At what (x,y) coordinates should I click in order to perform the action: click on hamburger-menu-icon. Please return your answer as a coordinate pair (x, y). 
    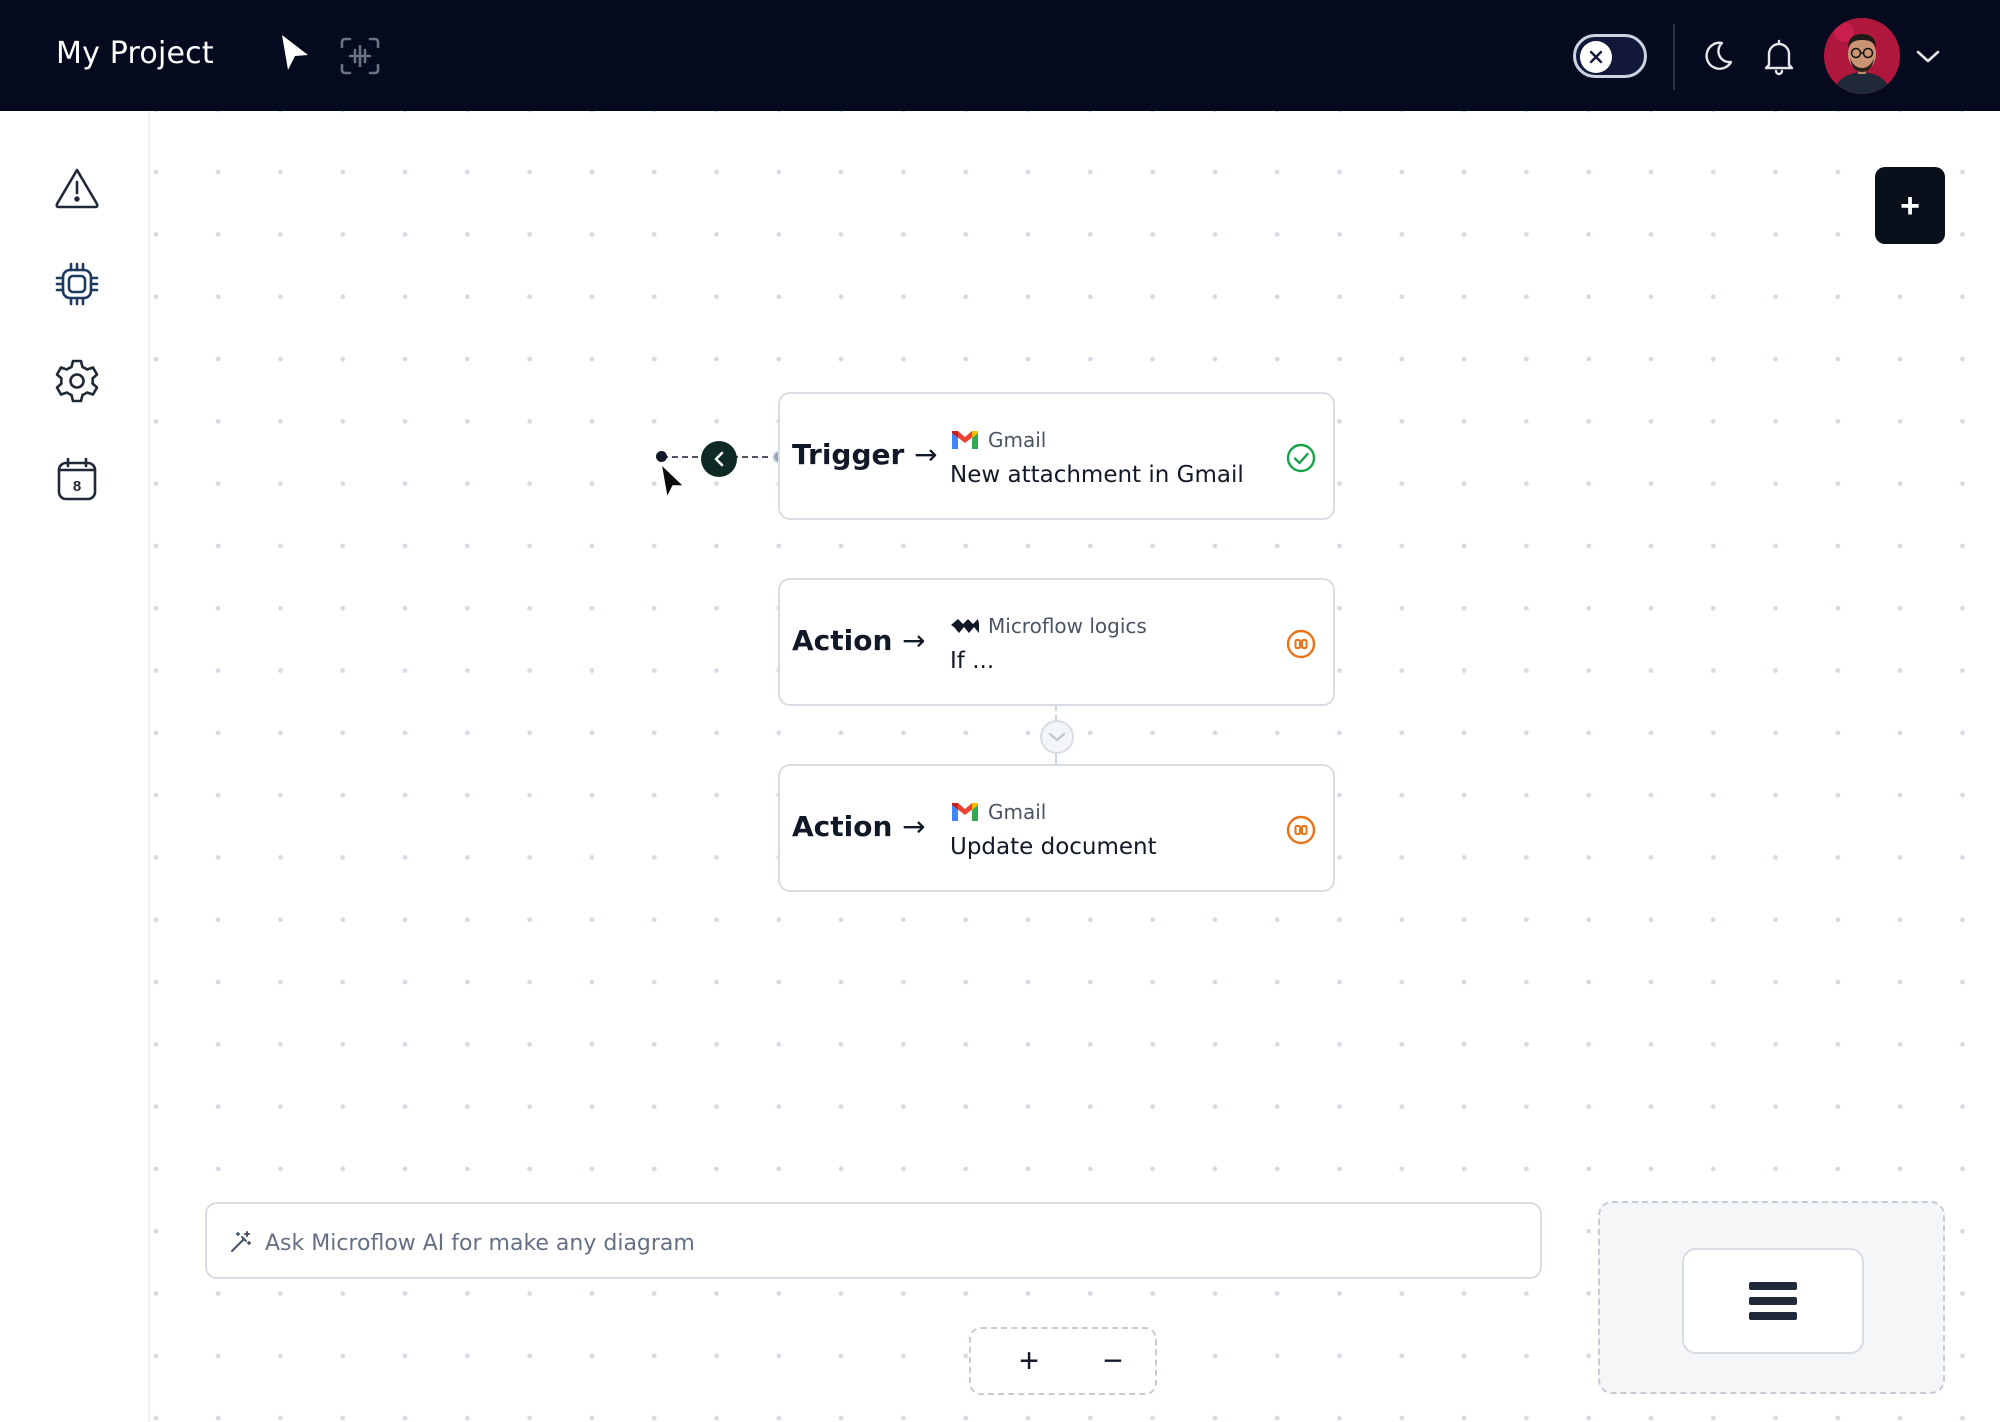
    Looking at the image, I should click on (1773, 1301).